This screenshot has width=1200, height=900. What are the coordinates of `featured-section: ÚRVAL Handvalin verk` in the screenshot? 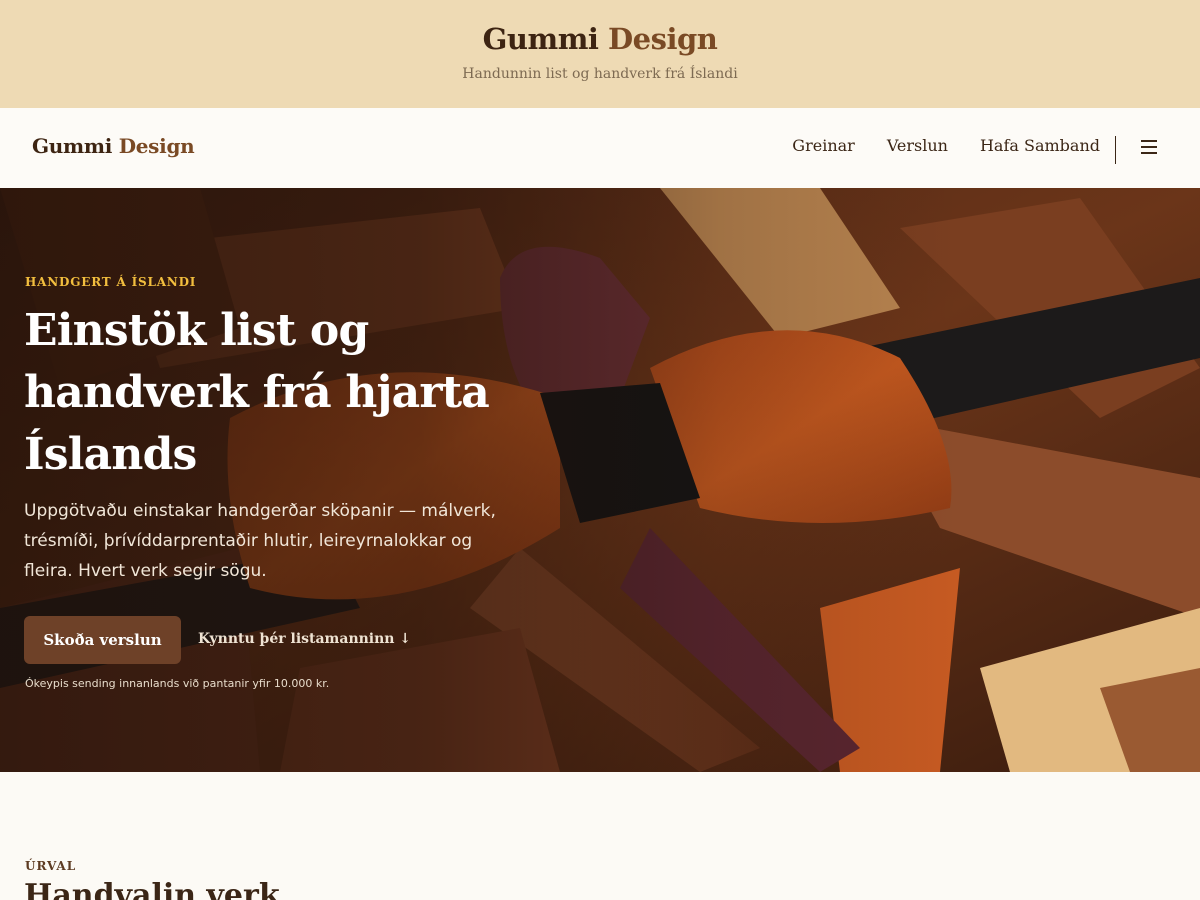 It's located at (600, 836).